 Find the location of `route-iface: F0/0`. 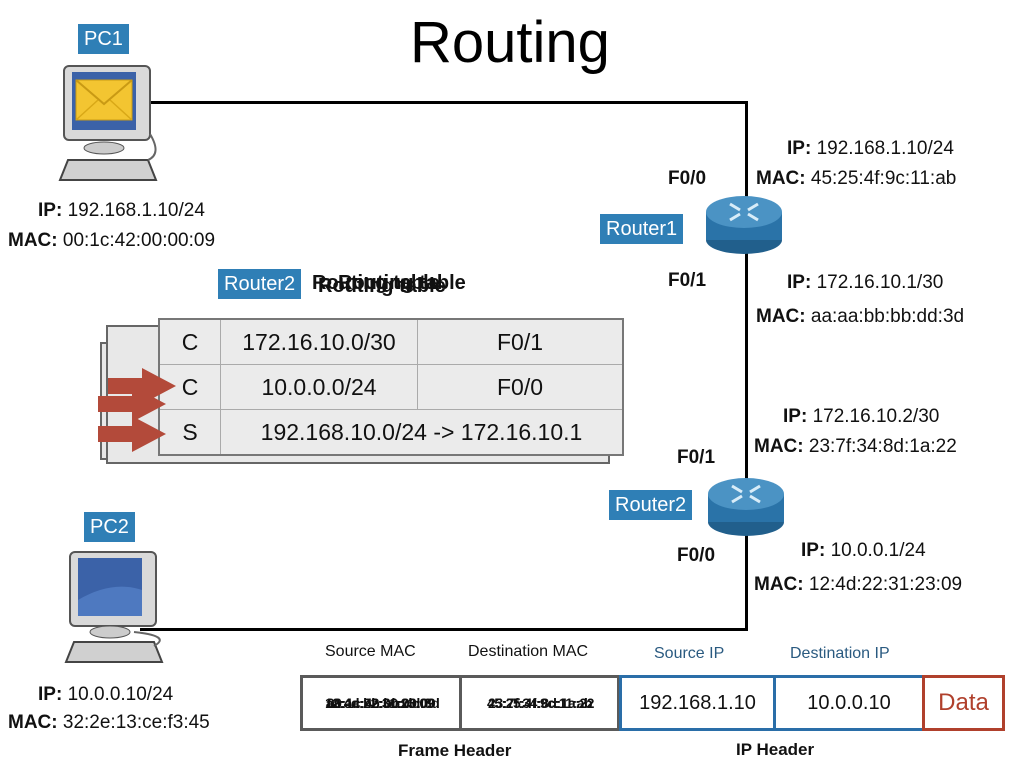

route-iface: F0/0 is located at coordinates (520, 387).